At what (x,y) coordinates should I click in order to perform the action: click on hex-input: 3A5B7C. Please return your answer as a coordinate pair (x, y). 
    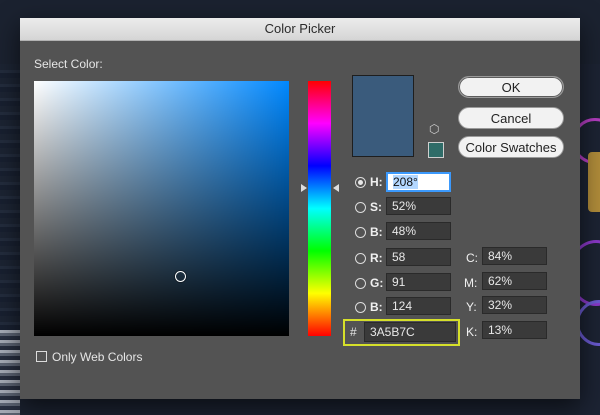
    Looking at the image, I should click on (410, 332).